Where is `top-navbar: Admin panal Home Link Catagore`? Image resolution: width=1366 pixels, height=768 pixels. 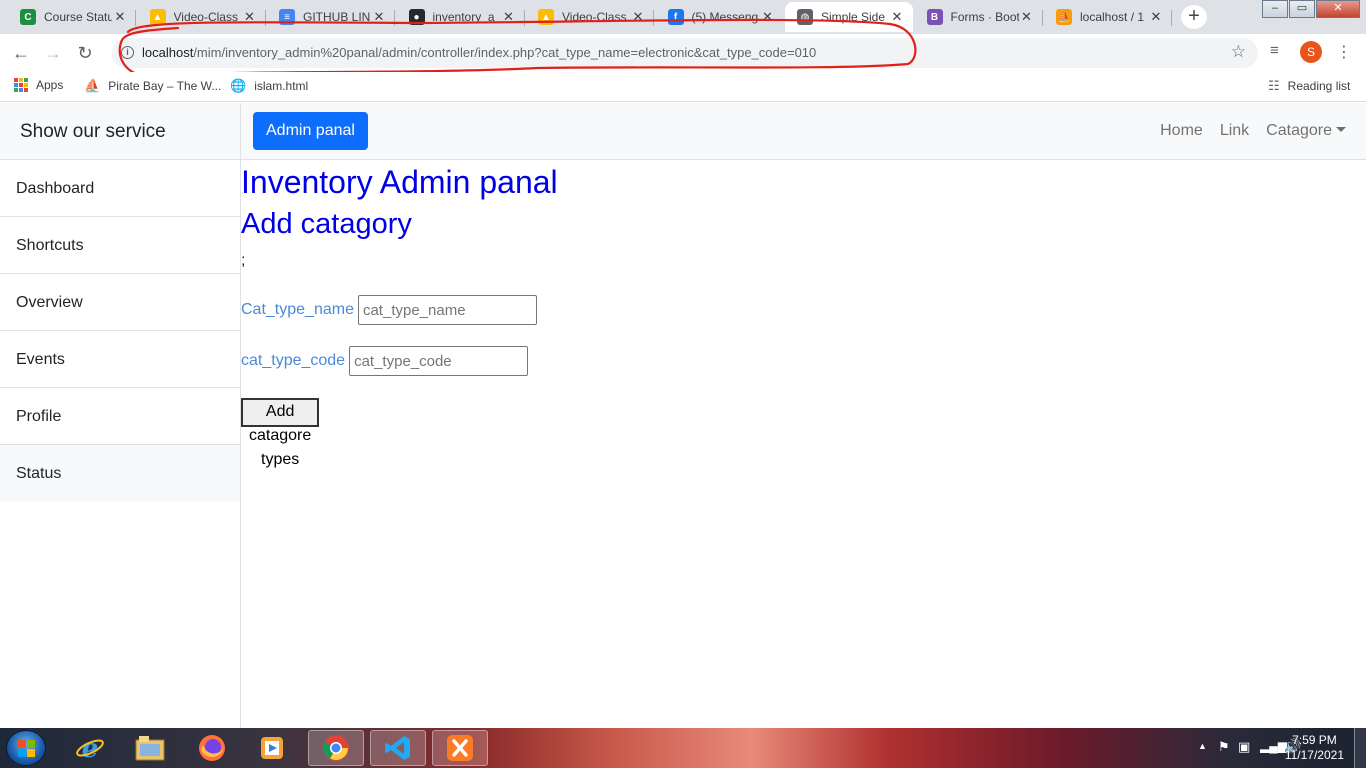 top-navbar: Admin panal Home Link Catagore is located at coordinates (803, 131).